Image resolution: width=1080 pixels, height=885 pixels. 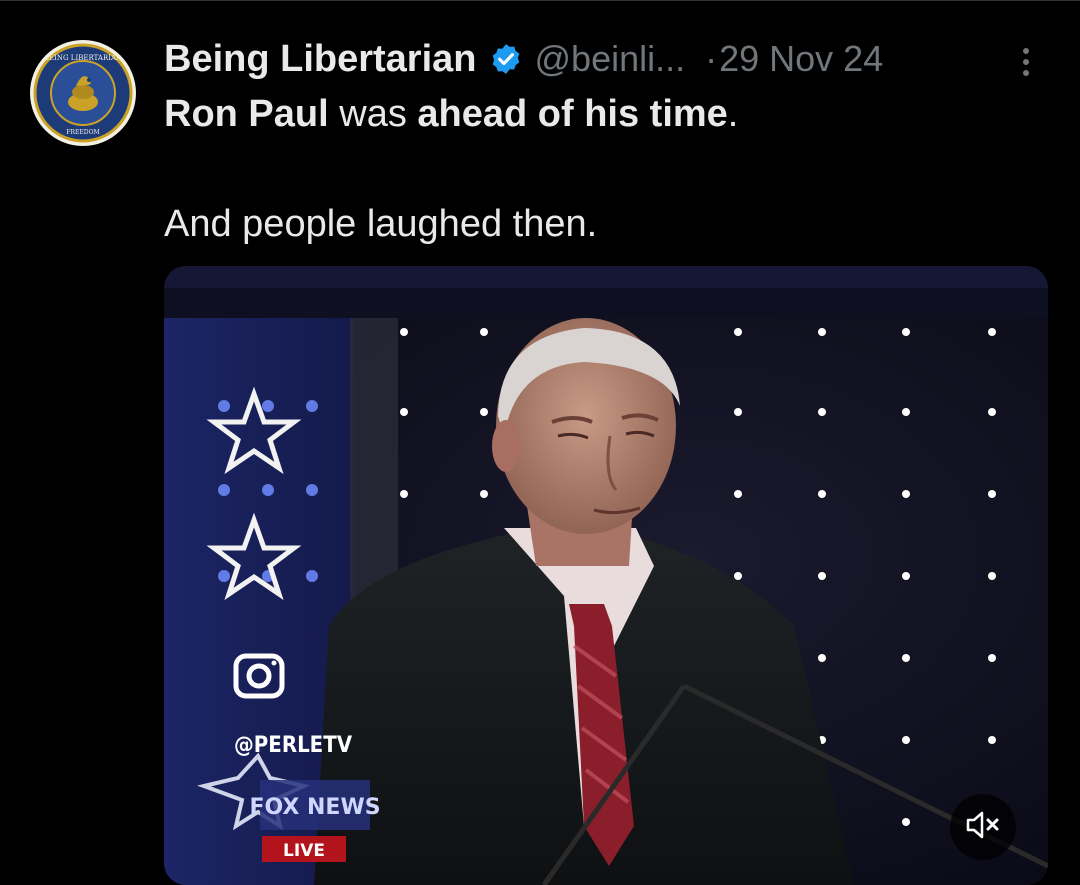 I want to click on live-label: LIVE, so click(x=304, y=851).